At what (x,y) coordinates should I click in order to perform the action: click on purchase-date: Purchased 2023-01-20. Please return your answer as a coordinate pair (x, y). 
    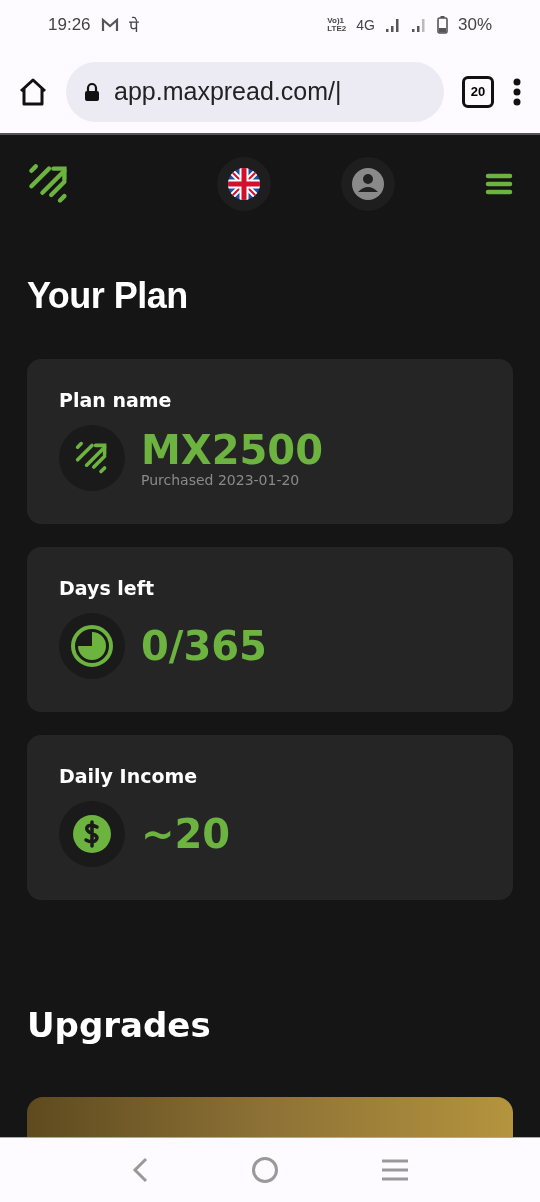
    Looking at the image, I should click on (221, 480).